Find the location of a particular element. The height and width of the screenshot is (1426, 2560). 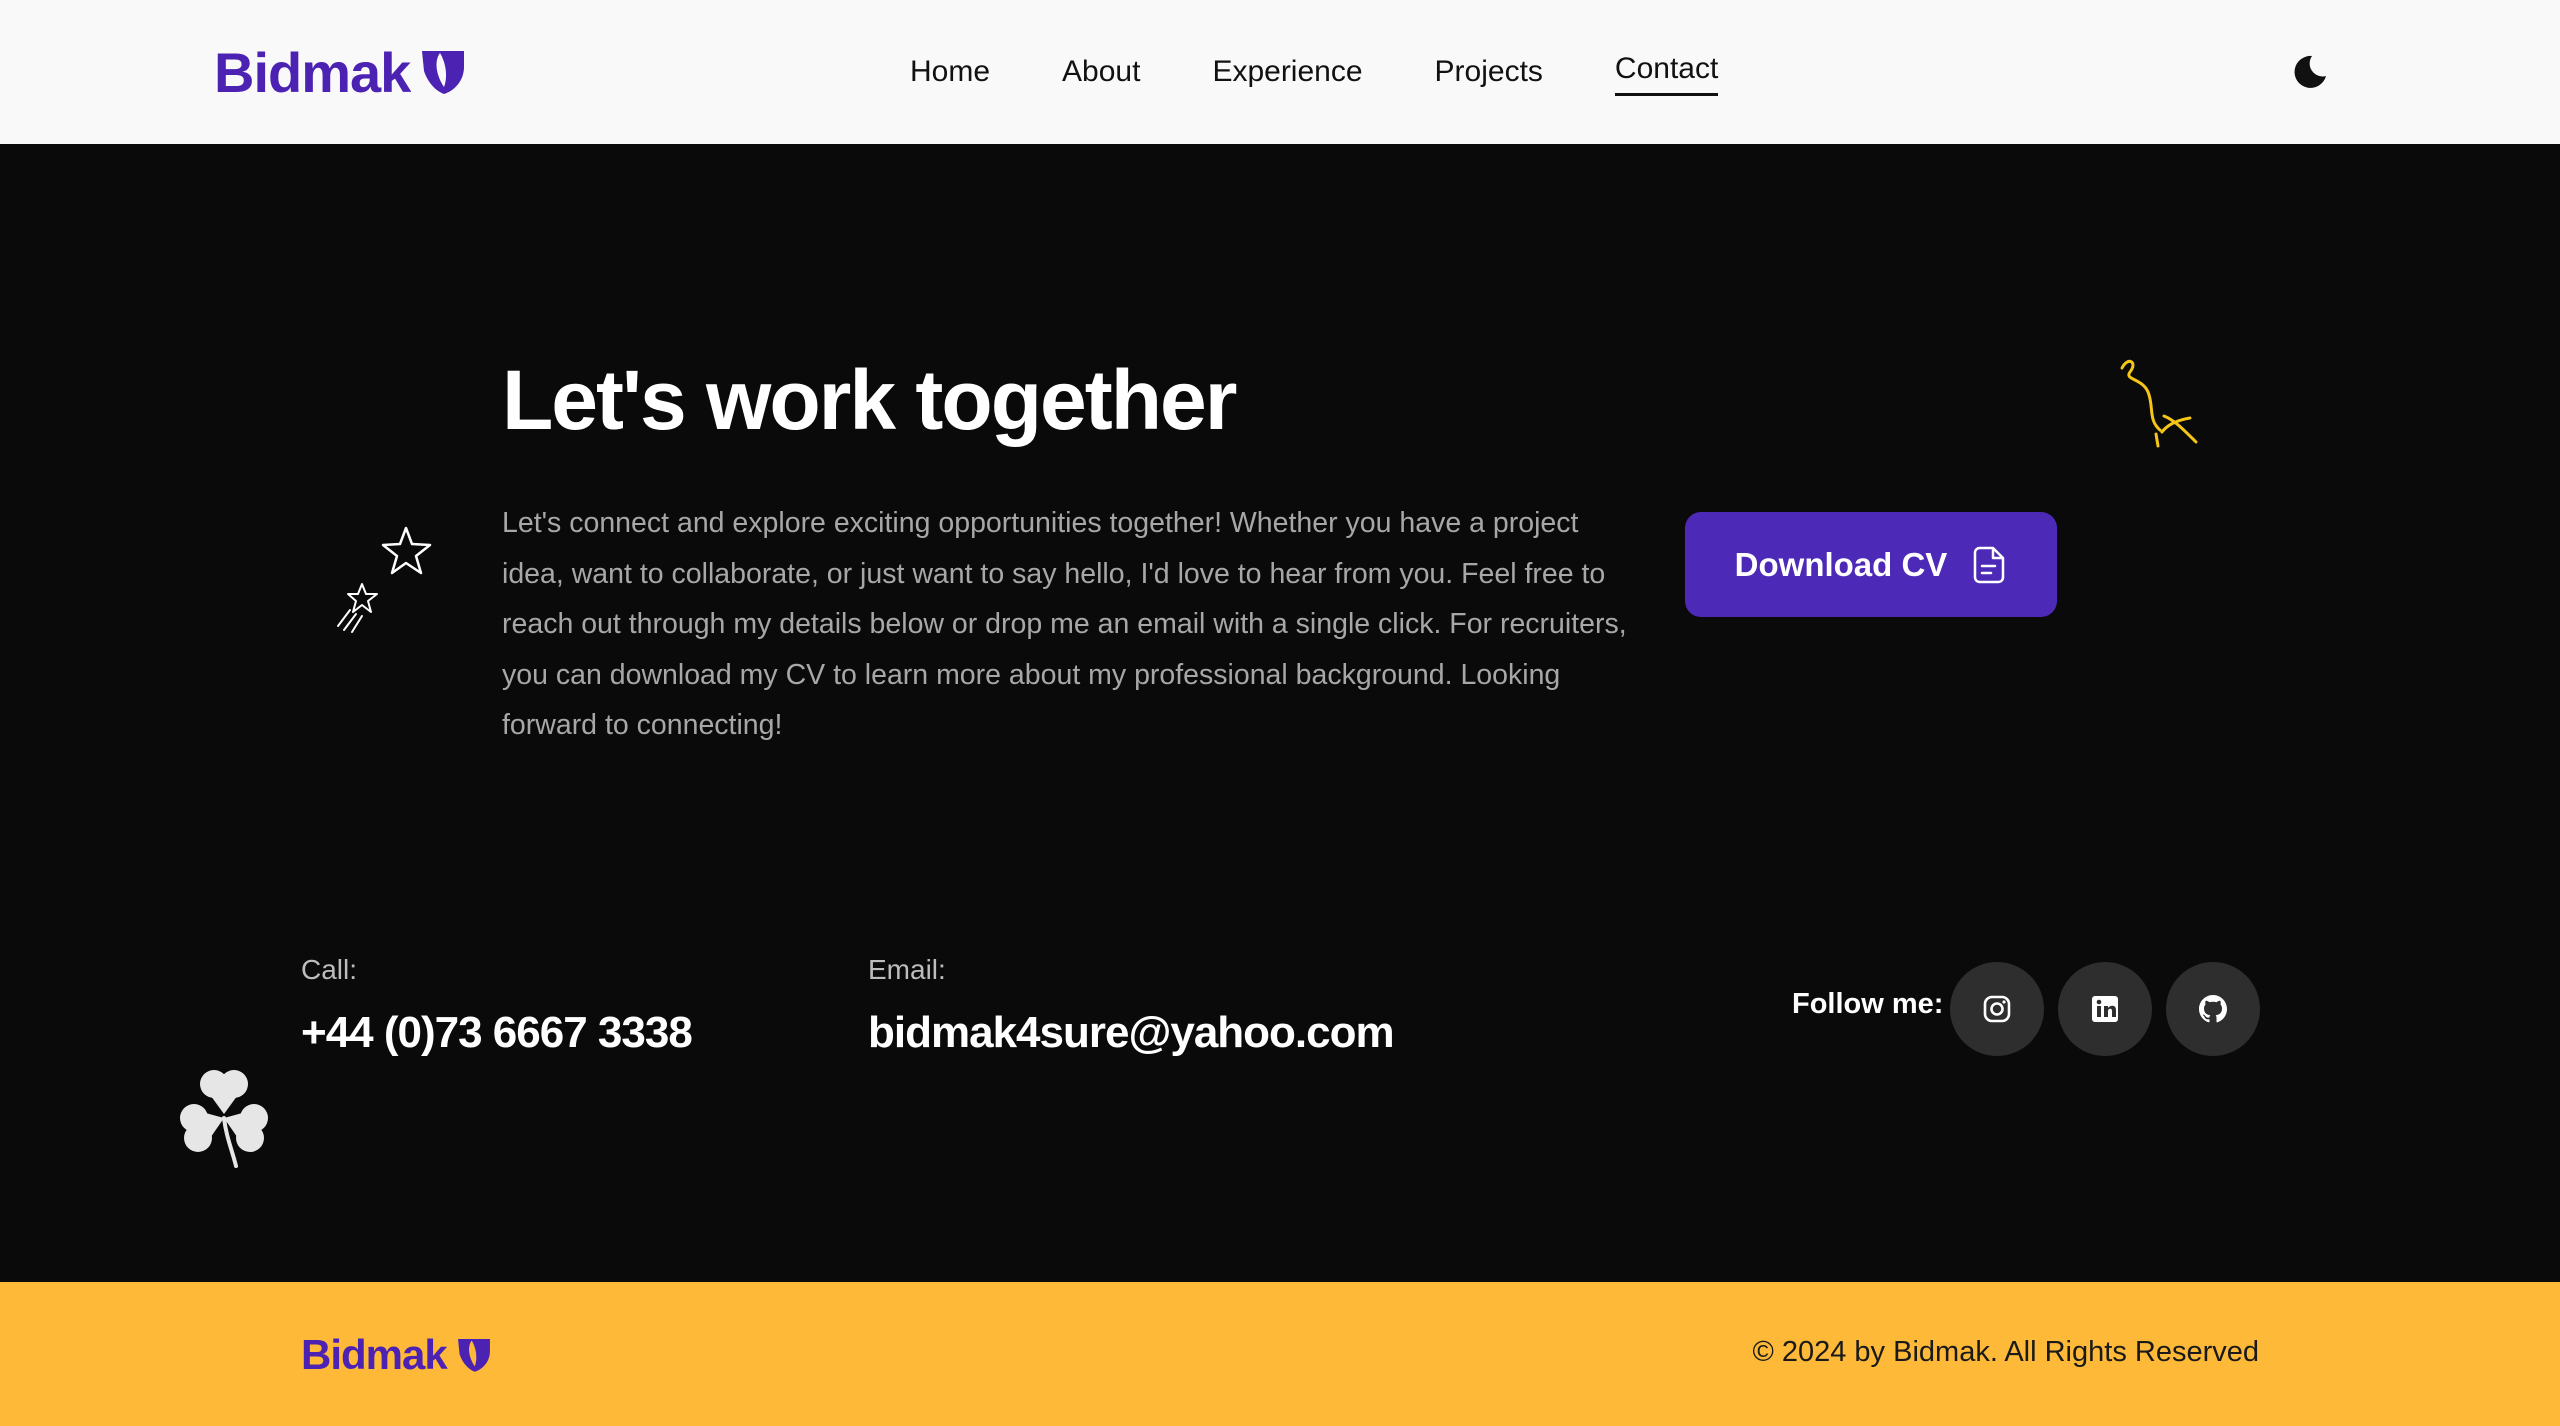

main-menu: Home About Experience Projects Contact is located at coordinates (1314, 72).